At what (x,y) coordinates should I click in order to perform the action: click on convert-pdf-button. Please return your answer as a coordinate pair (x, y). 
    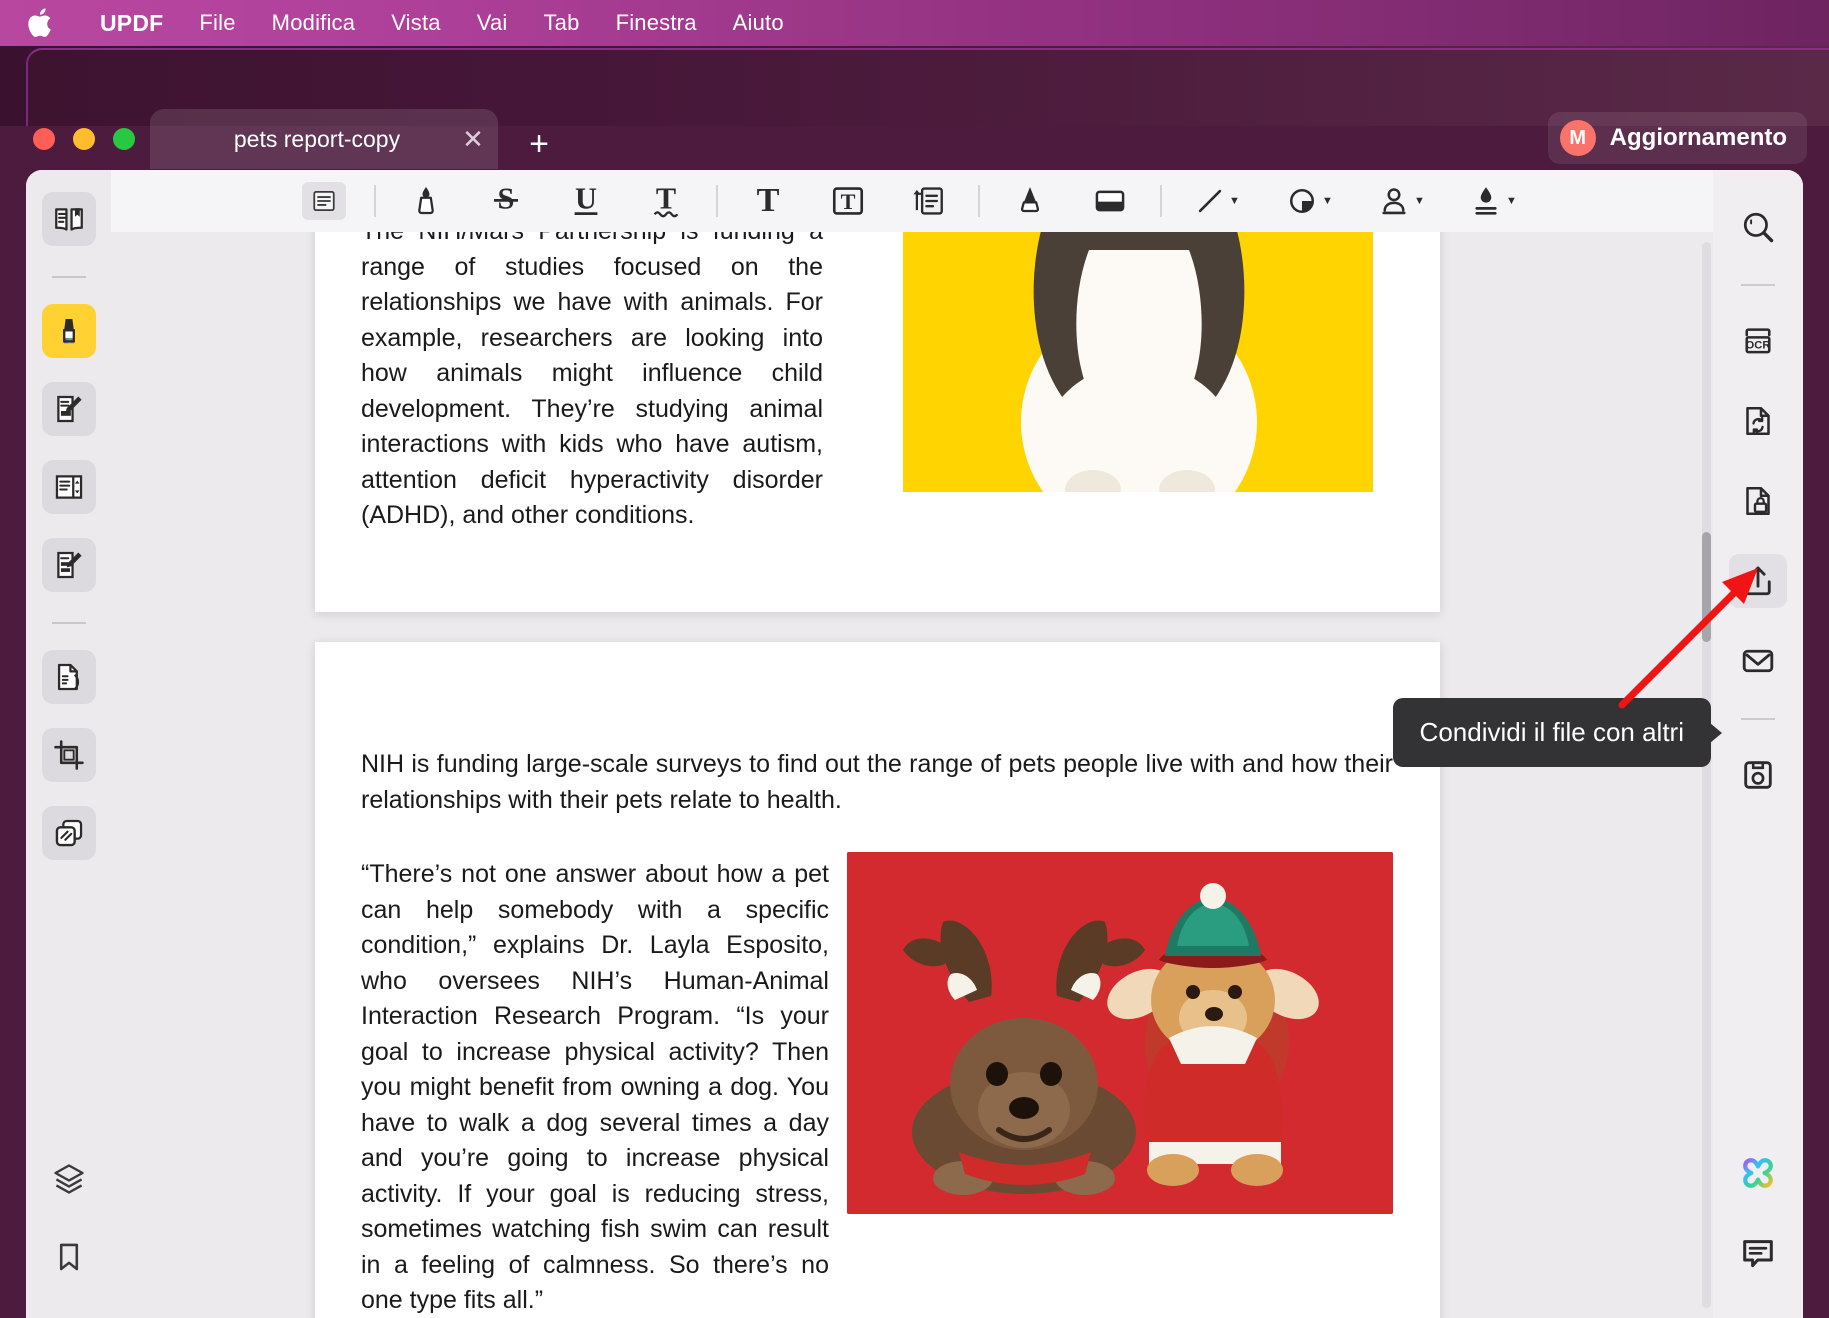
    Looking at the image, I should click on (1758, 421).